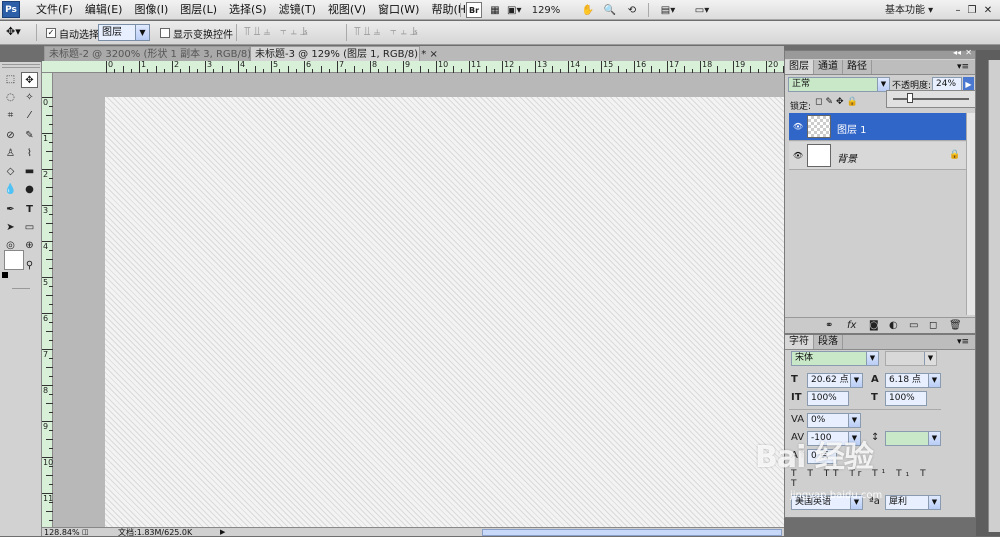 The height and width of the screenshot is (537, 1000). I want to click on menu-file: 文件(F), so click(54, 10).